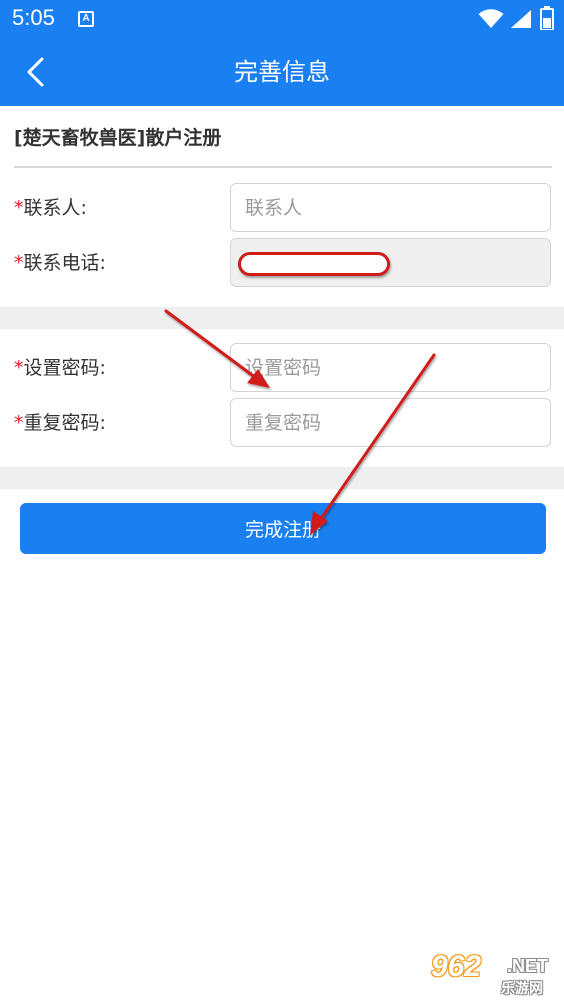 This screenshot has height=1004, width=564. Describe the element at coordinates (528, 966) in the screenshot. I see `watermark-suffix: .NET` at that location.